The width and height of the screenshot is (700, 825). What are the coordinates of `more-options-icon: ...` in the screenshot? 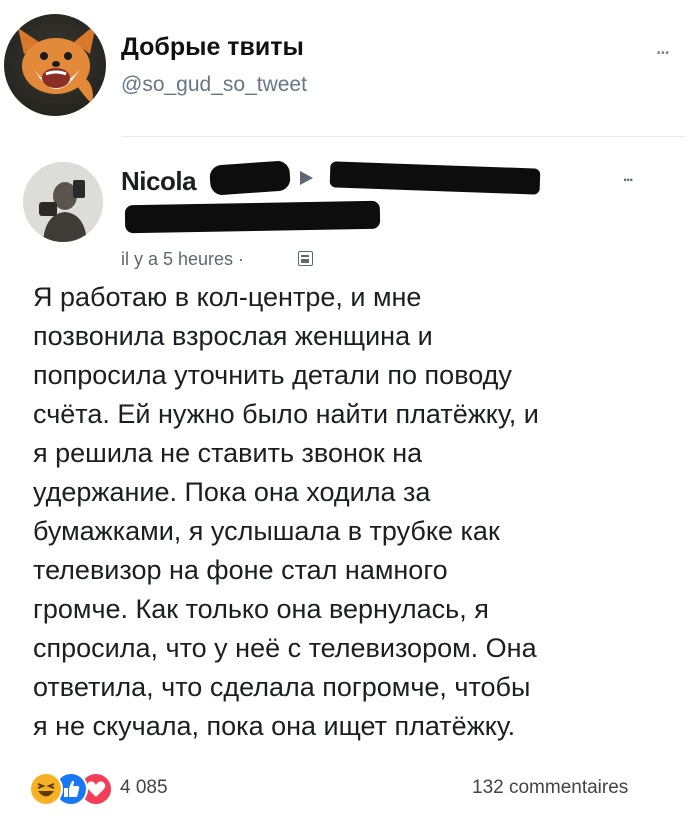 It's located at (663, 45).